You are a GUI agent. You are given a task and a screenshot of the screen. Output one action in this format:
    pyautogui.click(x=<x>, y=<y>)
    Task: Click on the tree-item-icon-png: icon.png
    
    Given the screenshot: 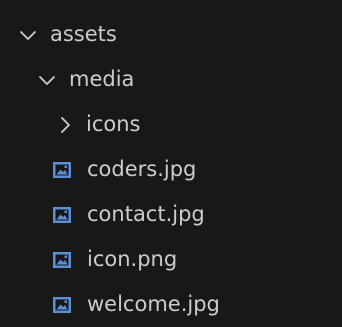 What is the action you would take?
    pyautogui.click(x=171, y=259)
    